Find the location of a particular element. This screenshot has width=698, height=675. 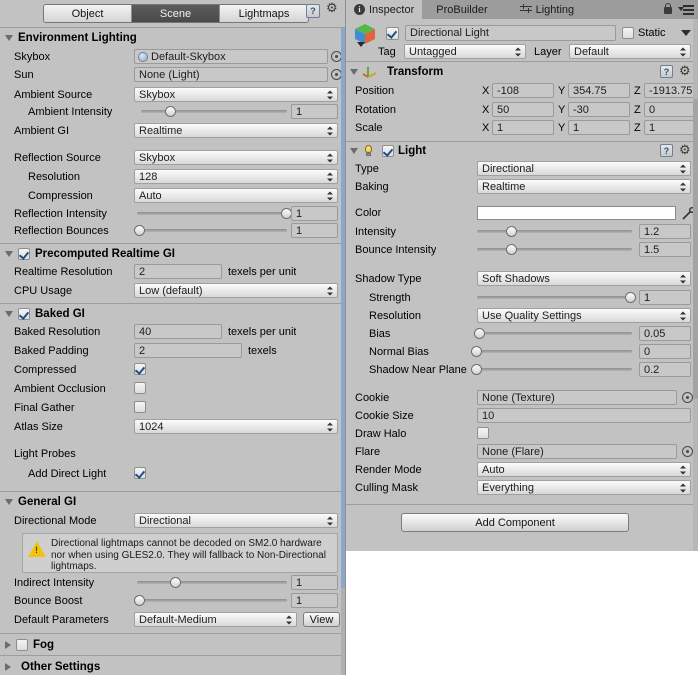

lighting-tab-group: Object Scene Lightmaps is located at coordinates (176, 13).